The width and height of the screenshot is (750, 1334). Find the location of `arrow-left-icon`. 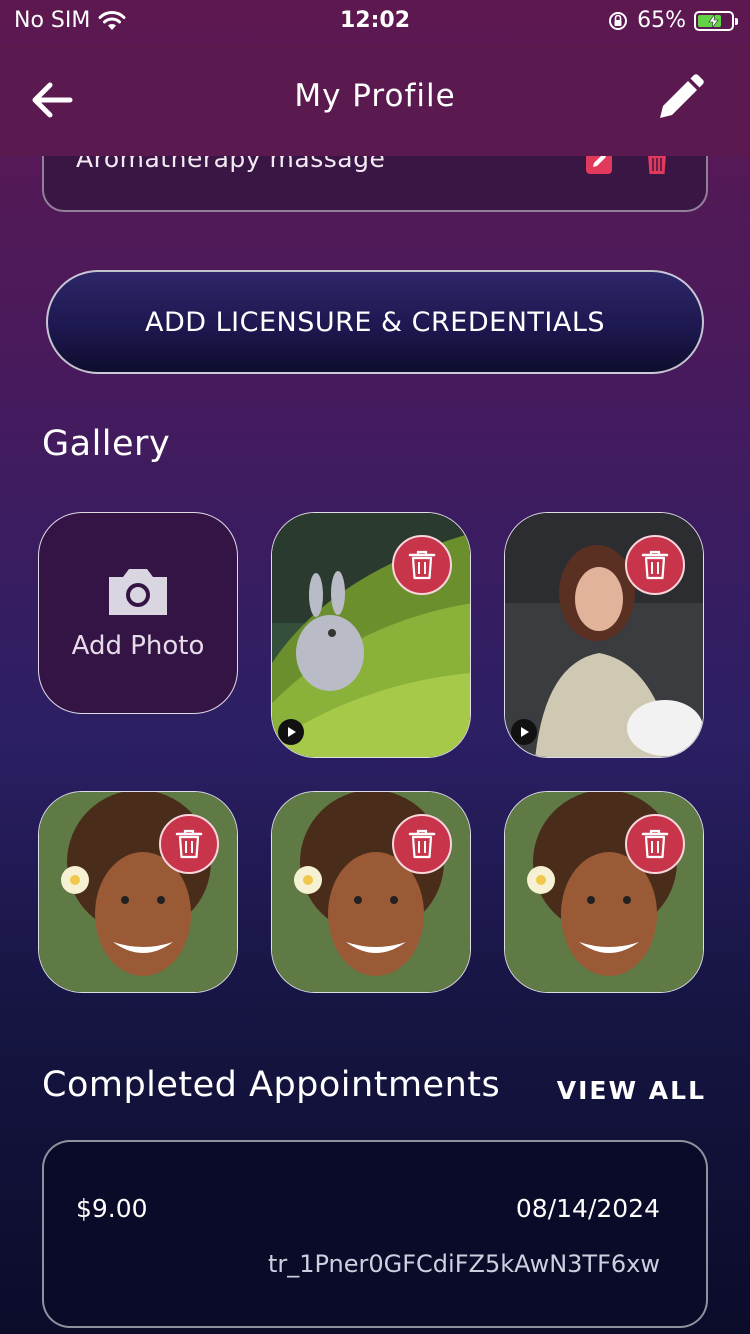

arrow-left-icon is located at coordinates (52, 100).